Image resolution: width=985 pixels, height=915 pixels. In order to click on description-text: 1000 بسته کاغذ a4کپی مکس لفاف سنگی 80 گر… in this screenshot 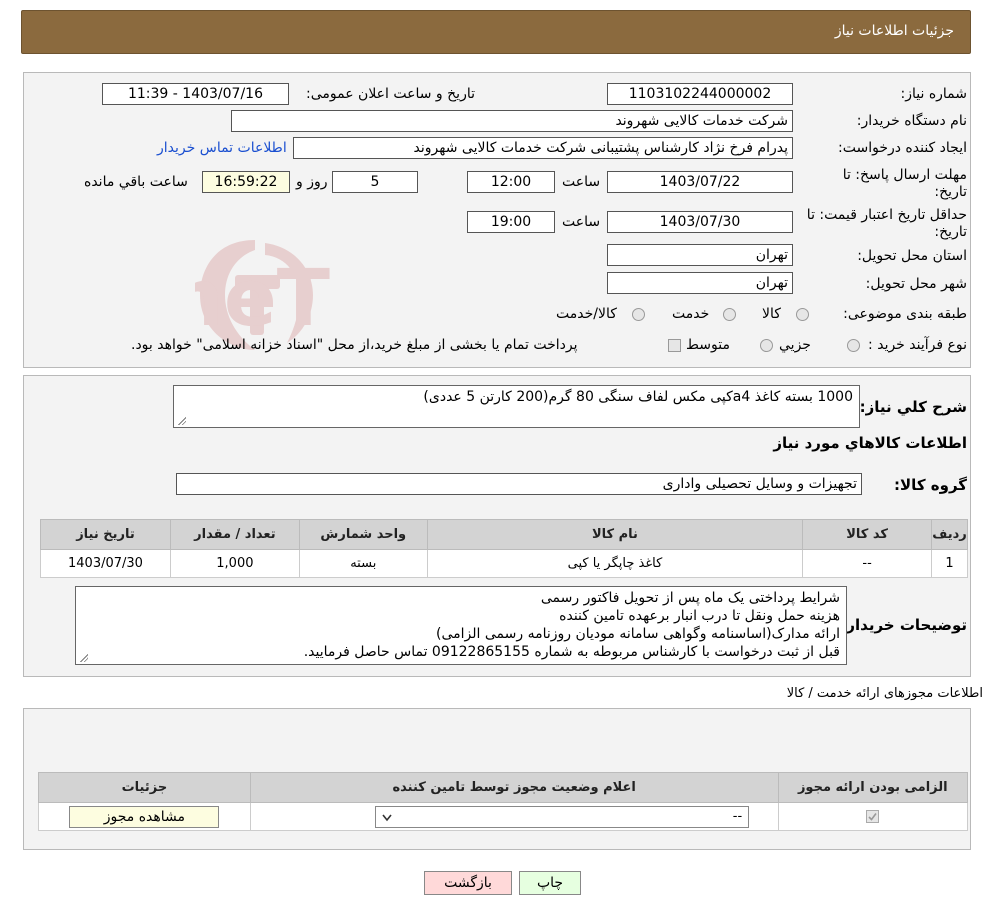, I will do `click(638, 397)`.